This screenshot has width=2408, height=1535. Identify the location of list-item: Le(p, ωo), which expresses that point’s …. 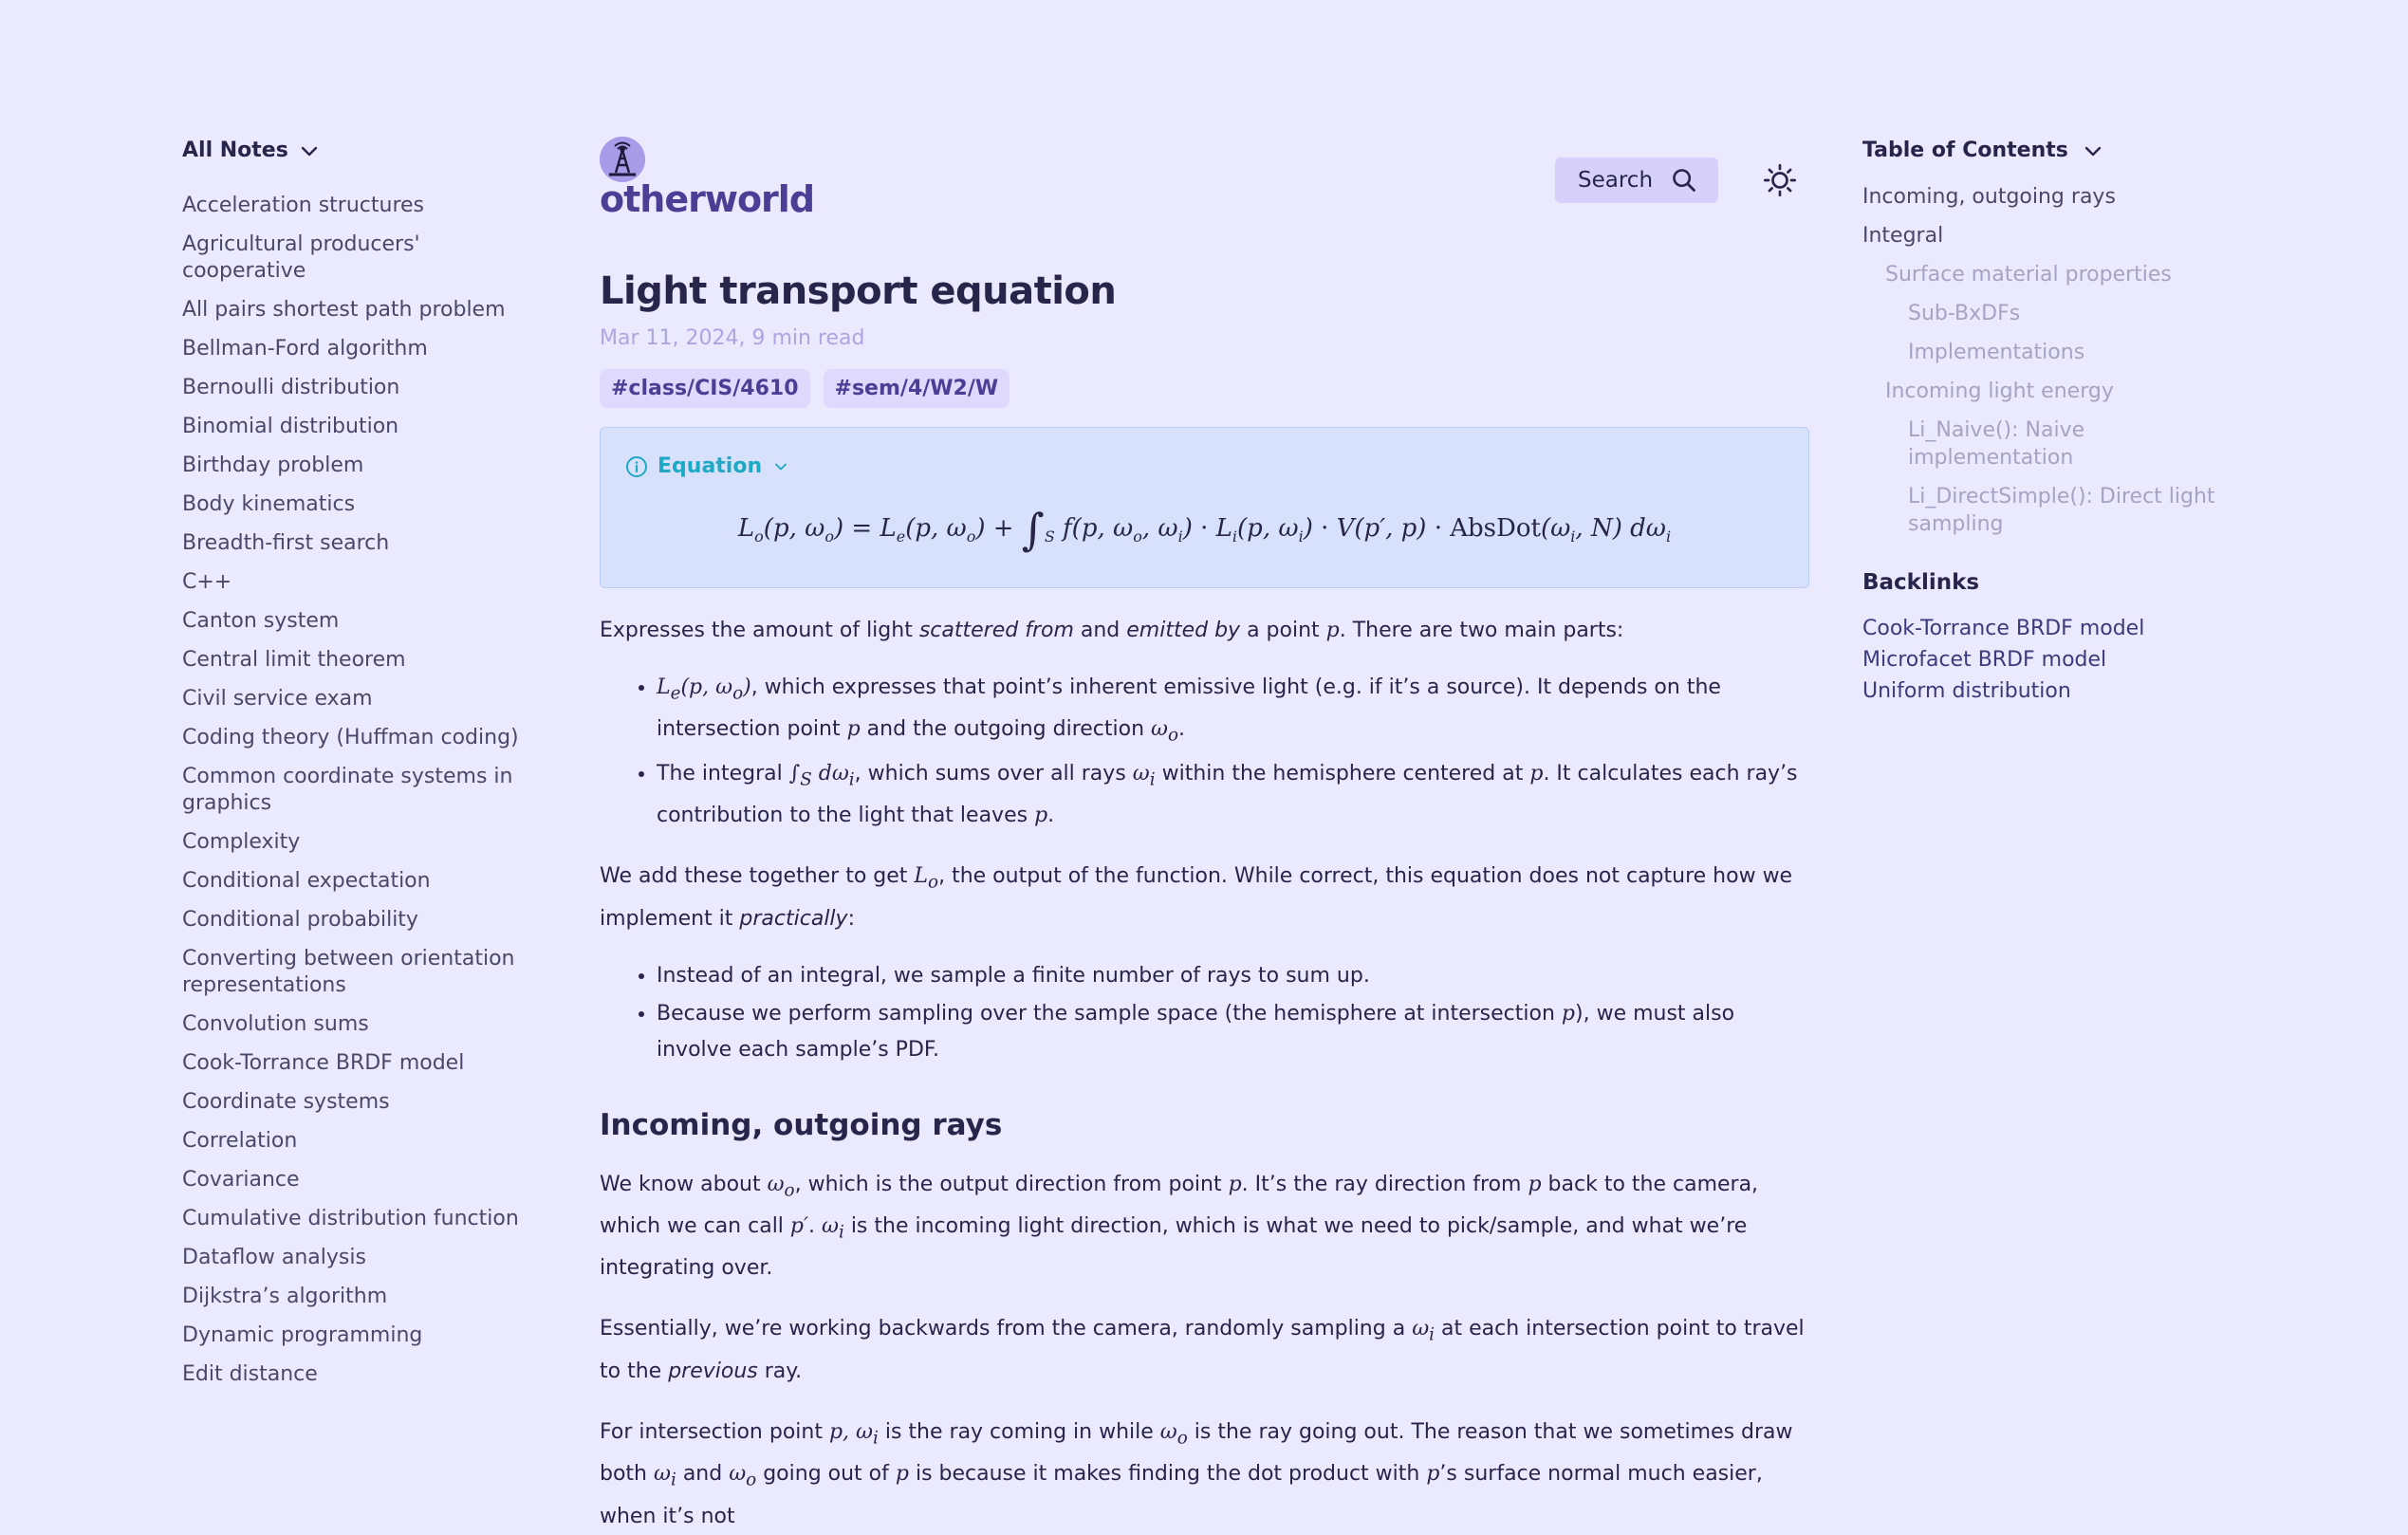
(1233, 712).